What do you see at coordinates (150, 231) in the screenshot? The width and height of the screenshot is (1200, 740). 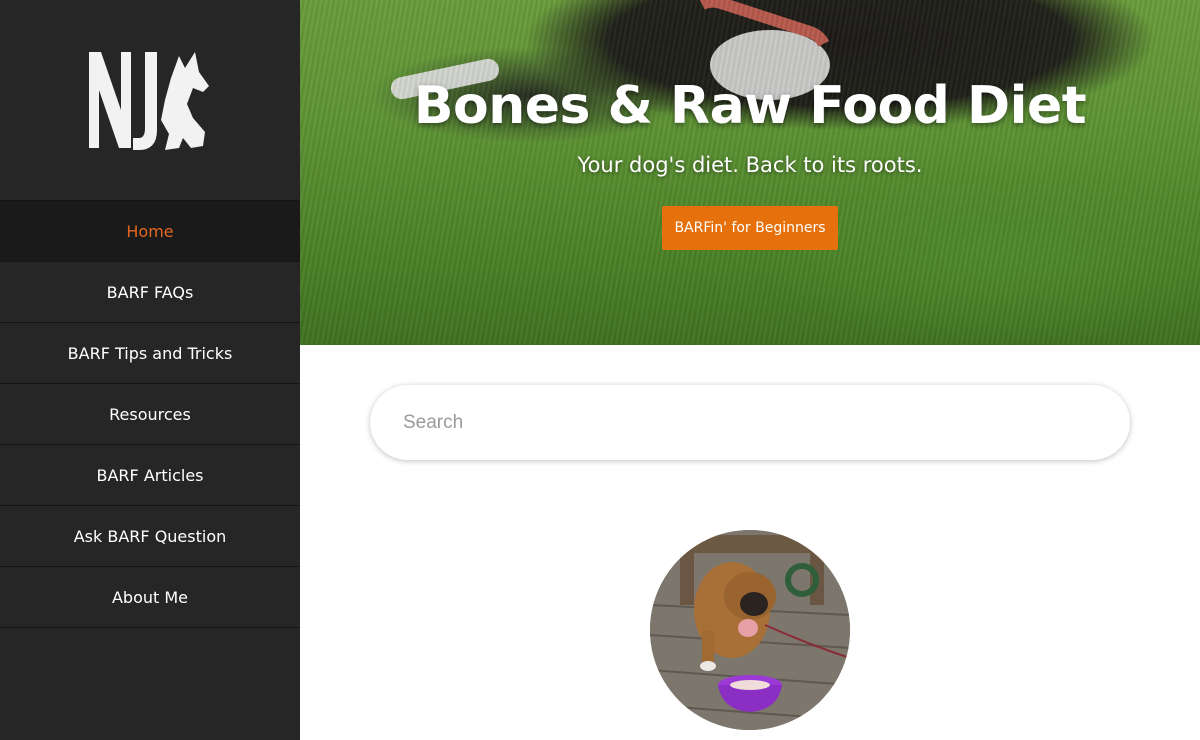 I see `nav-item-home: Home` at bounding box center [150, 231].